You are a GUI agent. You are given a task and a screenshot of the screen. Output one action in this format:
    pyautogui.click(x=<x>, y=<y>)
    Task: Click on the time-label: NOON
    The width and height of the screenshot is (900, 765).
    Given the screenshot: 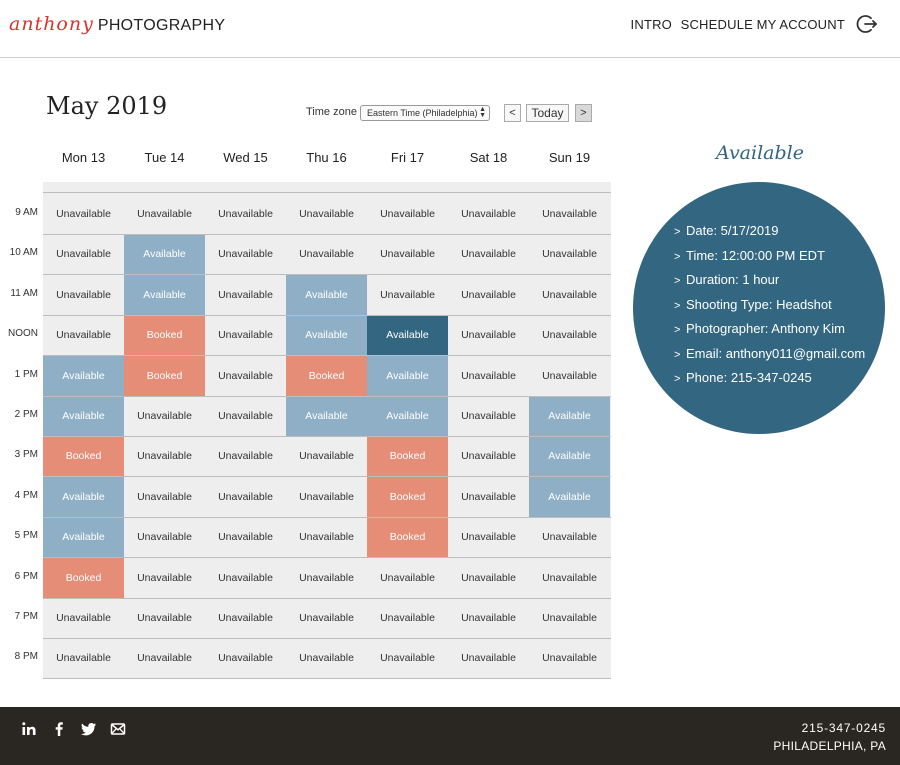 What is the action you would take?
    pyautogui.click(x=23, y=334)
    